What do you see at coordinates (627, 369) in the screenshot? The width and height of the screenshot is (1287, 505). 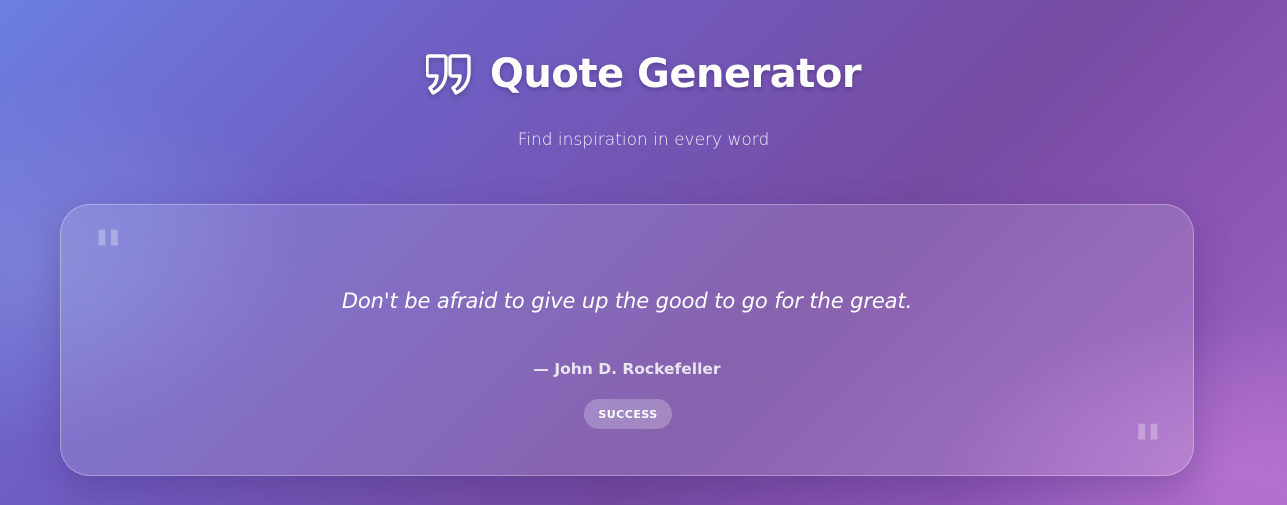 I see `quote-author: — John D. Rockefeller` at bounding box center [627, 369].